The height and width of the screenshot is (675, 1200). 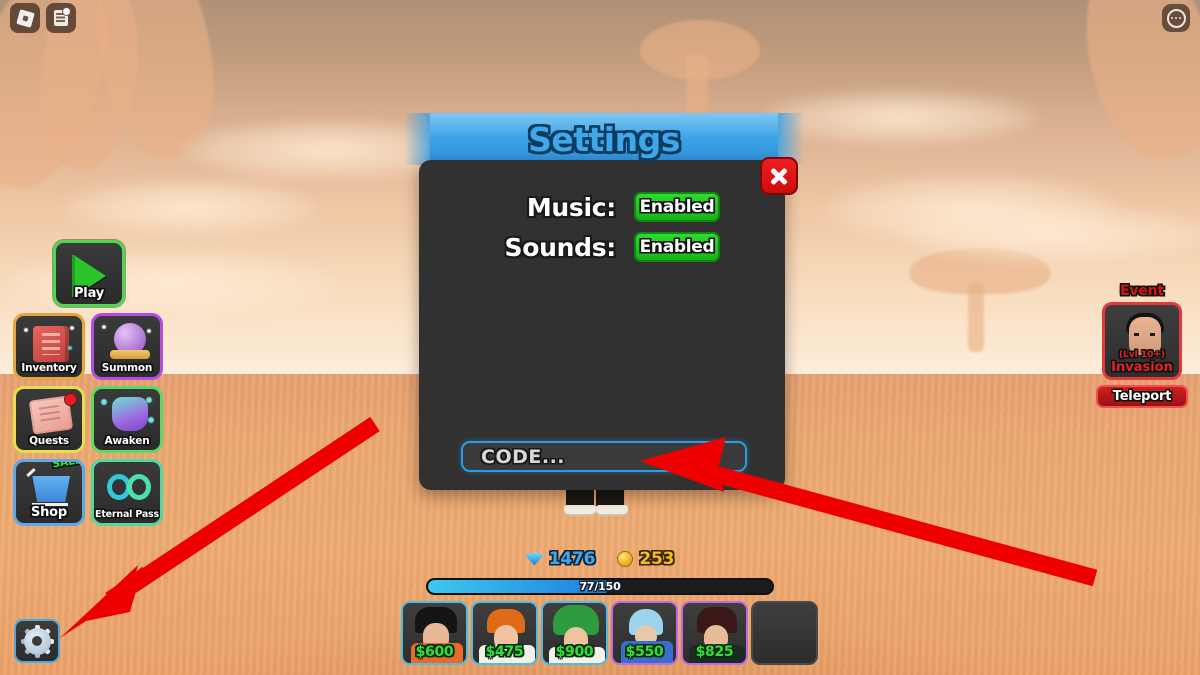 What do you see at coordinates (434, 652) in the screenshot?
I see `unit-price: $600` at bounding box center [434, 652].